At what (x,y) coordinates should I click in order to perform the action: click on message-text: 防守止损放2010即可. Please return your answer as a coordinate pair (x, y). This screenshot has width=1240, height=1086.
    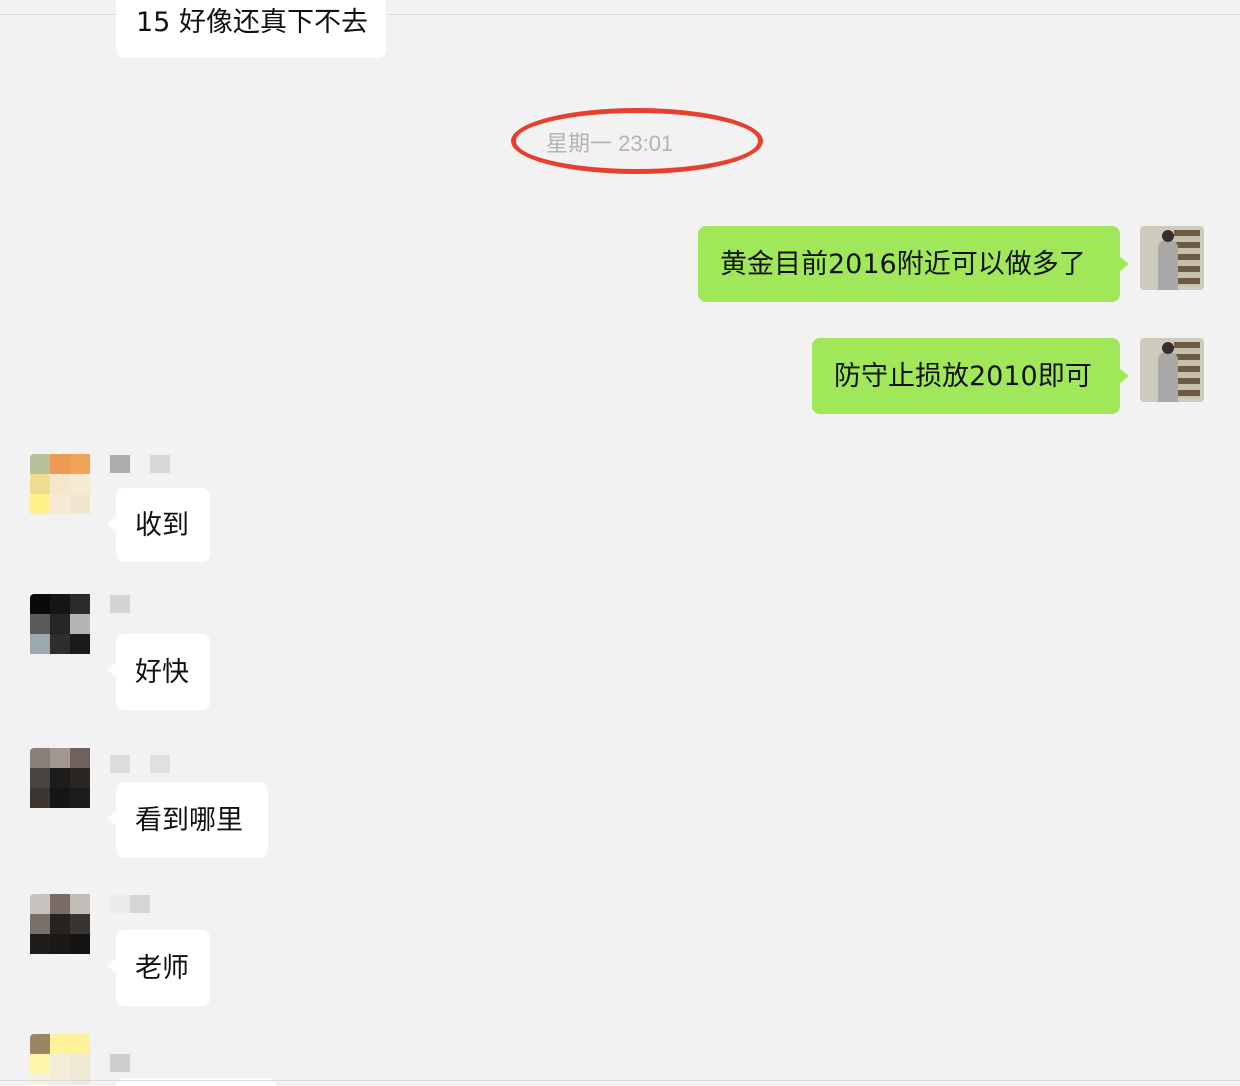
    Looking at the image, I should click on (963, 376).